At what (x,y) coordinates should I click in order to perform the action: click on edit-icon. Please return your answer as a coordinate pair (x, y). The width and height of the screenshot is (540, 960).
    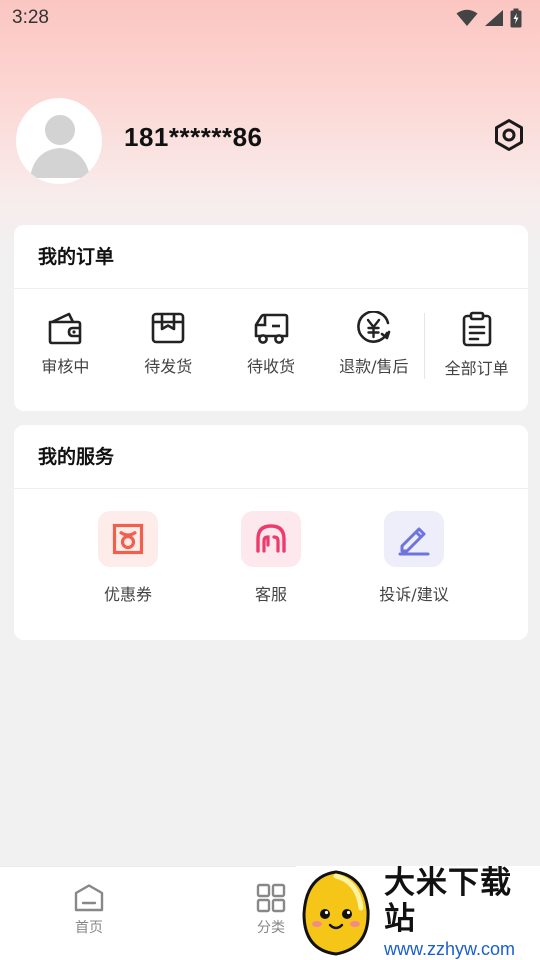
    Looking at the image, I should click on (414, 541).